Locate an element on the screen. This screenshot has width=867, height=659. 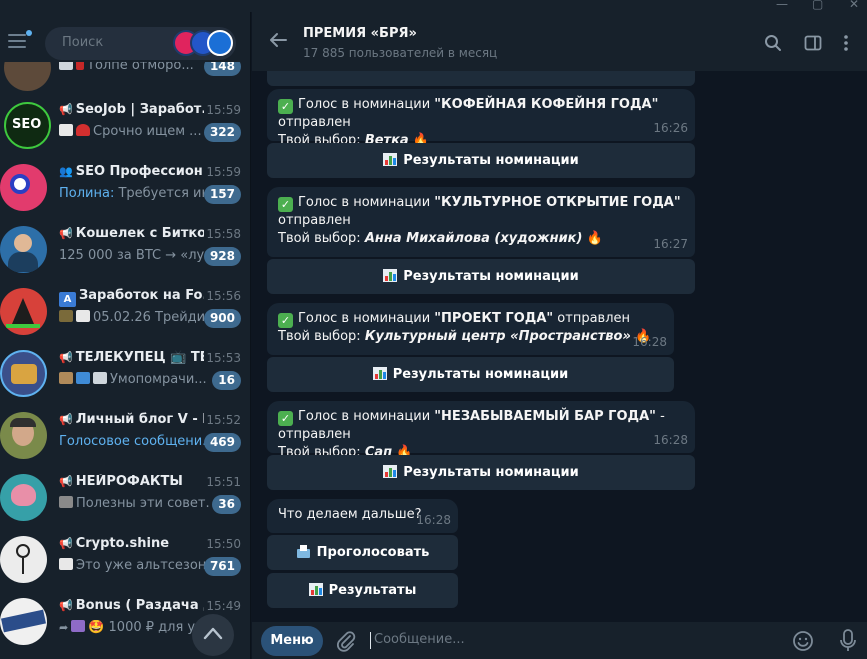
close-icon: ✕ is located at coordinates (854, 5).